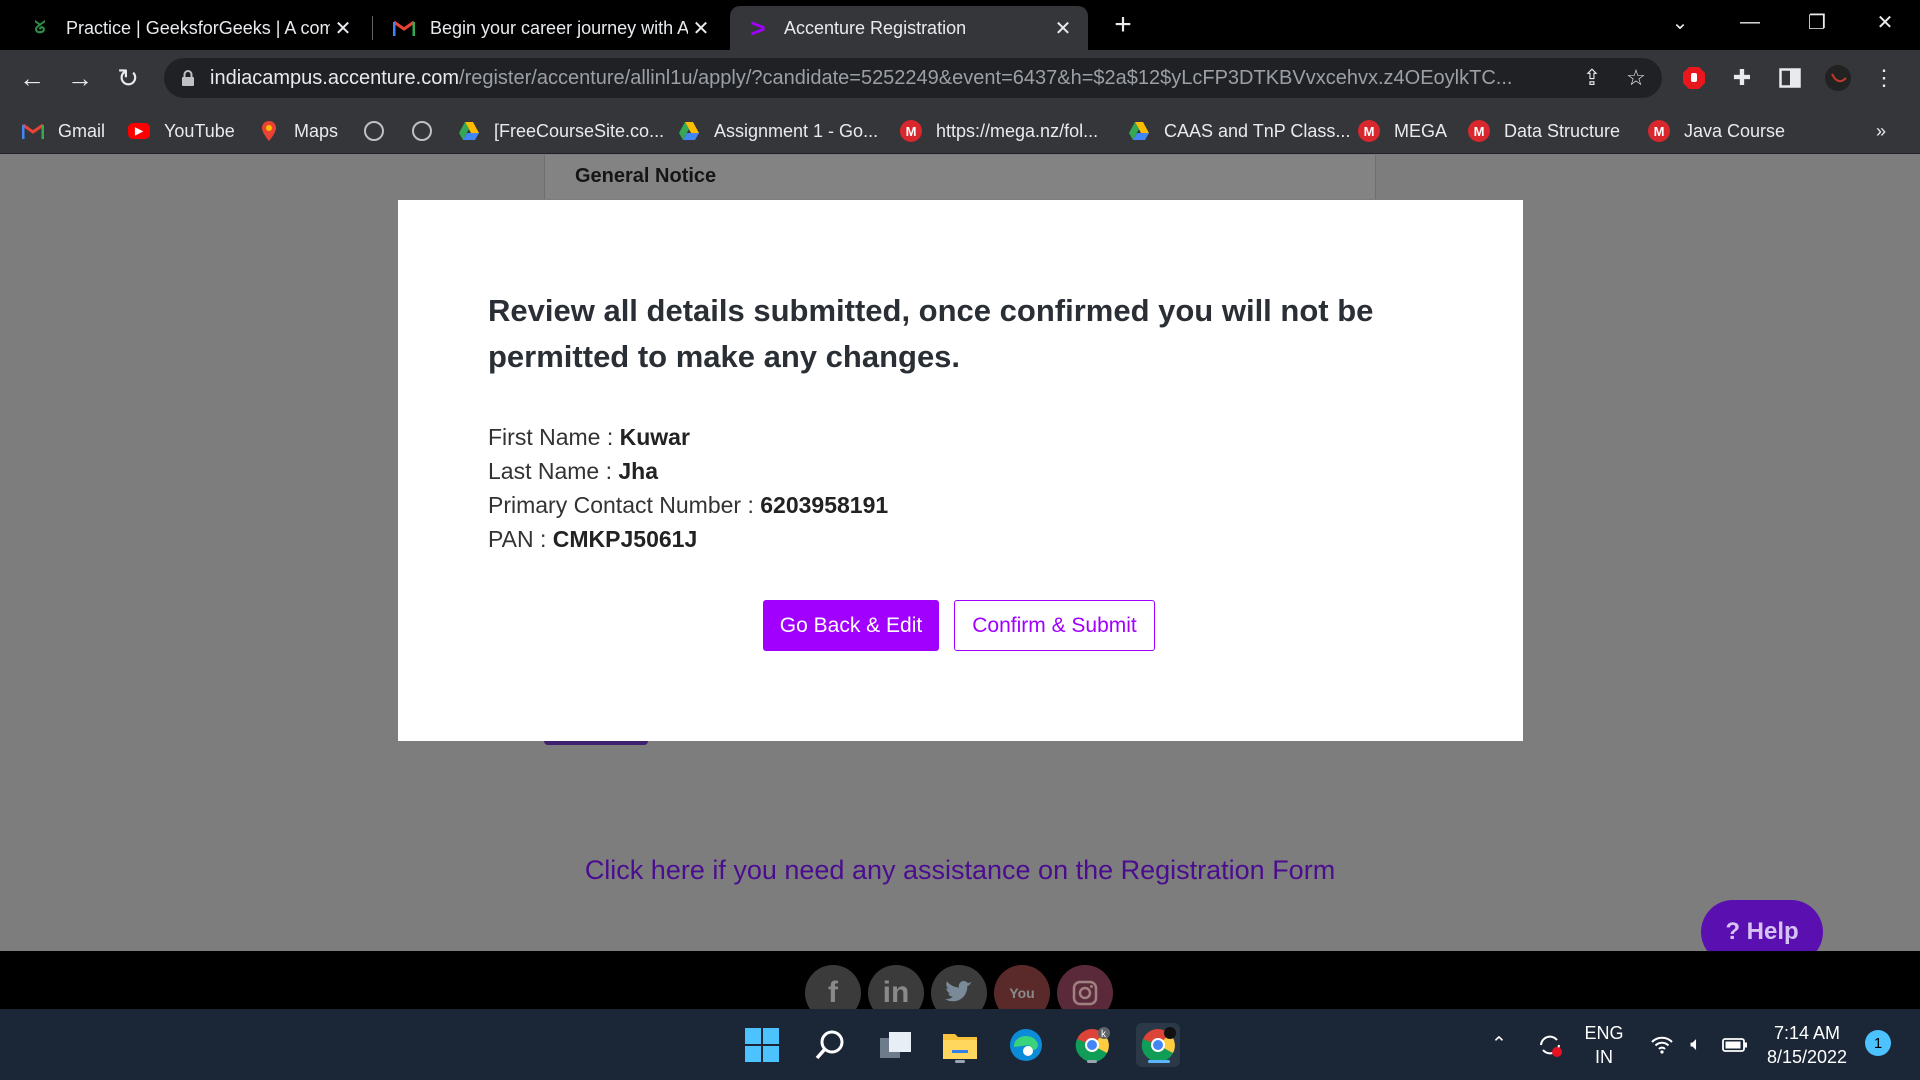  Describe the element at coordinates (1562, 130) in the screenshot. I see `bookmark-label: Data Structure` at that location.